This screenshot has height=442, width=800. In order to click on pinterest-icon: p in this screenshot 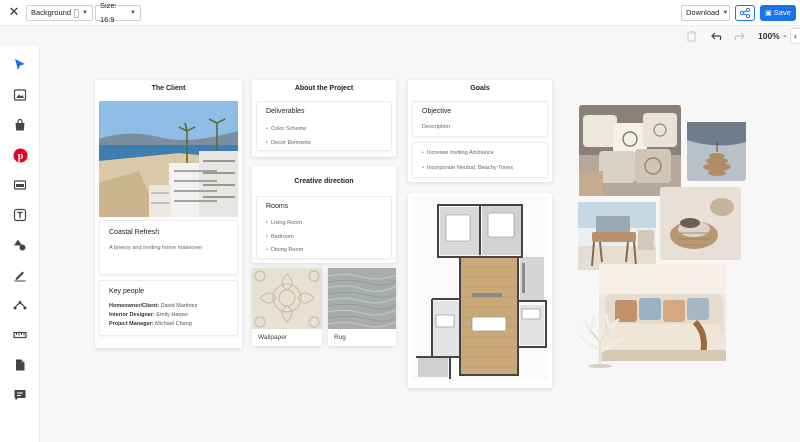, I will do `click(20, 155)`.